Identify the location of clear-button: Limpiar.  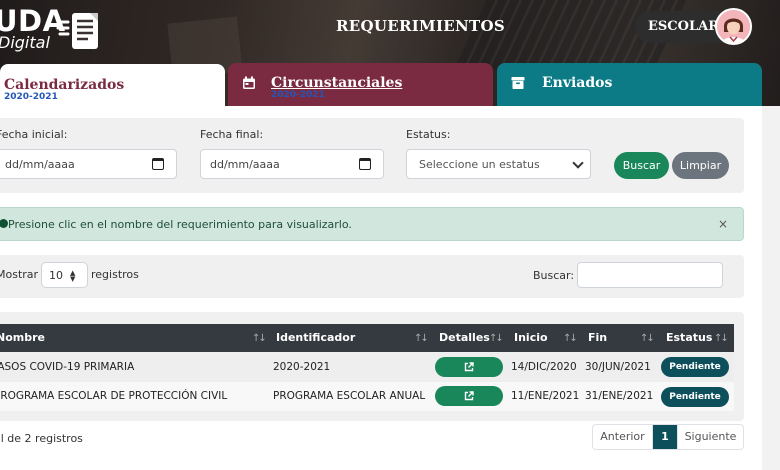
(700, 165).